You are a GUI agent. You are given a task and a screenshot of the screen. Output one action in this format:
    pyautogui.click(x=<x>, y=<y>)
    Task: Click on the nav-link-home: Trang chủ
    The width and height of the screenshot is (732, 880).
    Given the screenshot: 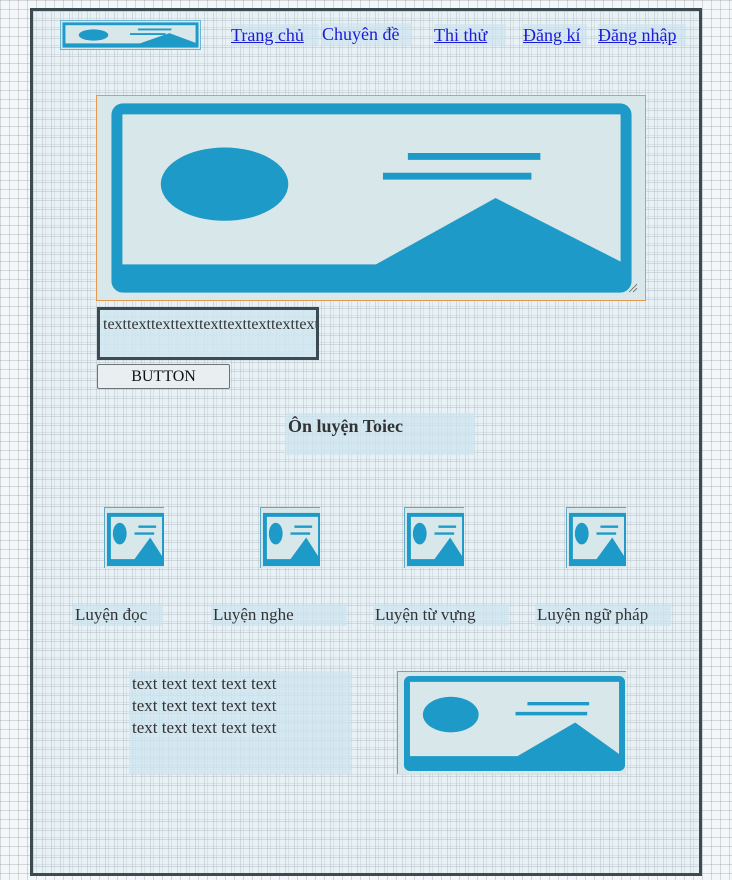 What is the action you would take?
    pyautogui.click(x=275, y=35)
    